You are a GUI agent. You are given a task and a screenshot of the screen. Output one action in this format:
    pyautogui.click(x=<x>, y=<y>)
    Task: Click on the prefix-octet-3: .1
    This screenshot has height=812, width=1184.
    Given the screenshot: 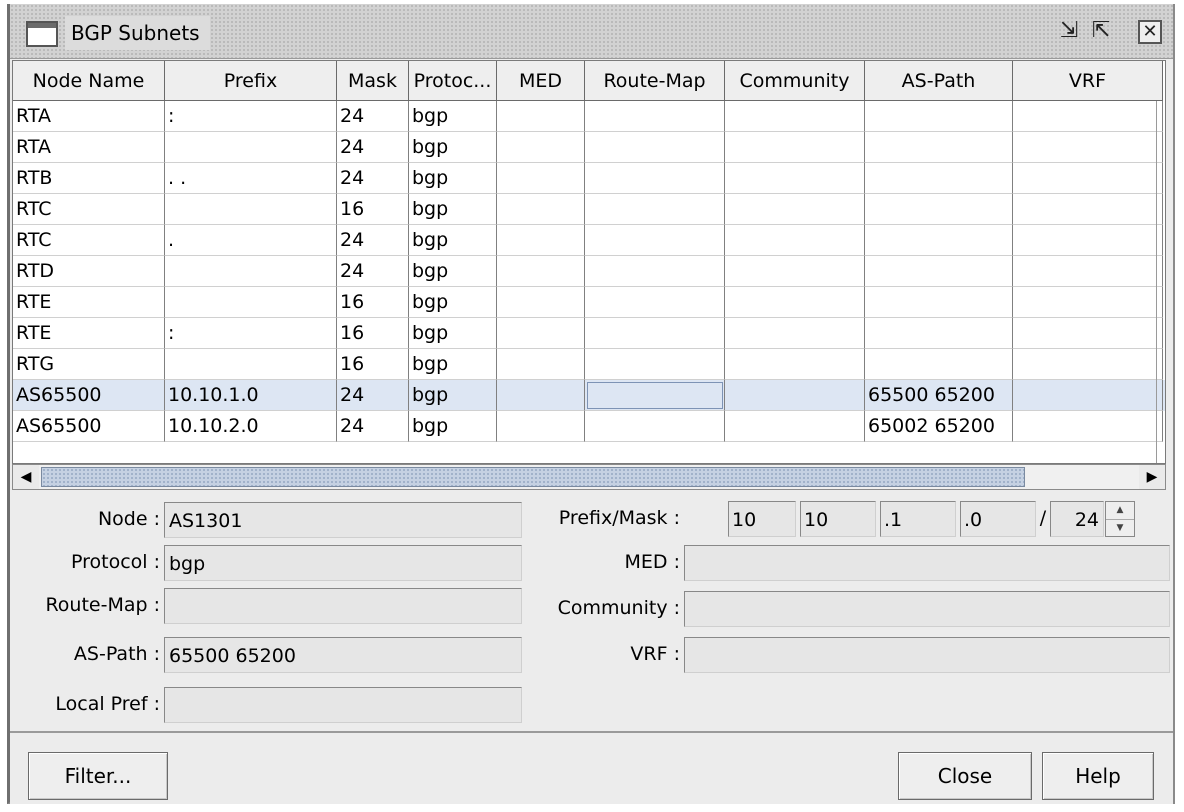 What is the action you would take?
    pyautogui.click(x=918, y=519)
    